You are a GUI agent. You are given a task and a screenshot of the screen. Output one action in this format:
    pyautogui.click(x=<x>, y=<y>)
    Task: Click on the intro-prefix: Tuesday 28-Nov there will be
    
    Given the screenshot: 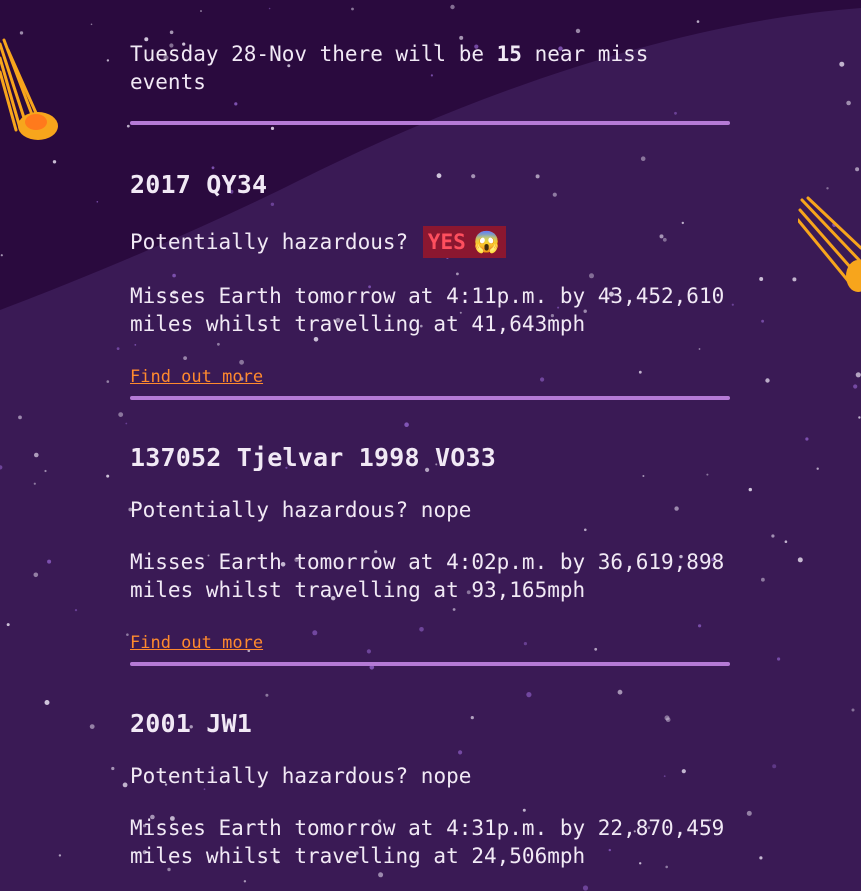 What is the action you would take?
    pyautogui.click(x=313, y=54)
    